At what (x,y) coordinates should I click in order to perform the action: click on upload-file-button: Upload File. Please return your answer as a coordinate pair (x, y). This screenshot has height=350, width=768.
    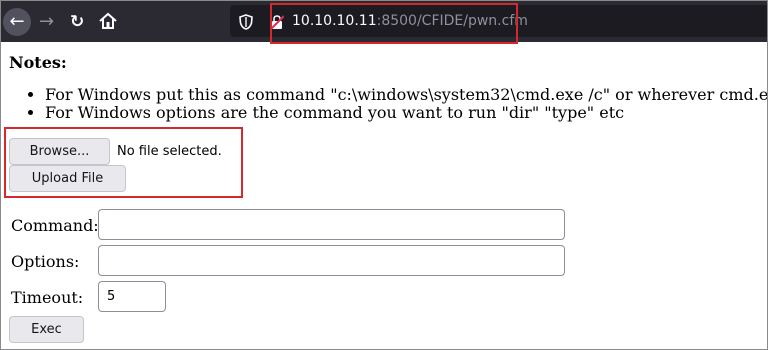
    Looking at the image, I should click on (67, 178).